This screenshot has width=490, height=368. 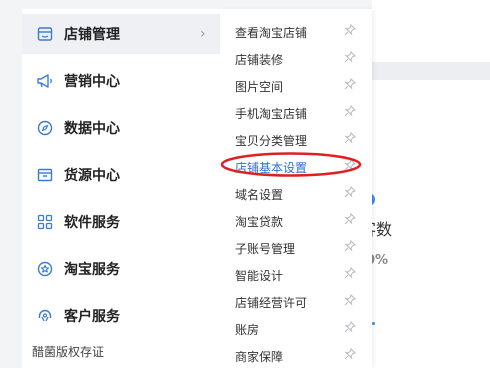 I want to click on menu-item-label: 货源中心, so click(x=92, y=176).